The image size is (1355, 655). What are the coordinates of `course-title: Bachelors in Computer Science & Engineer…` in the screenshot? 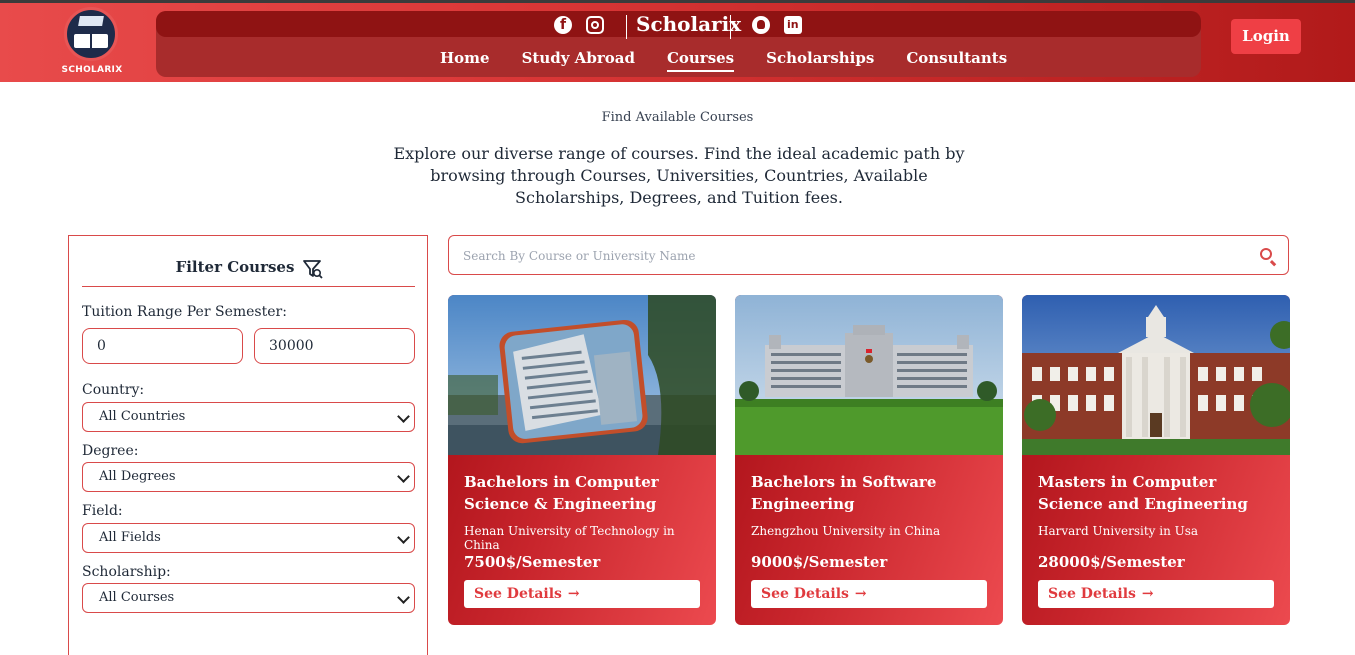 It's located at (561, 493).